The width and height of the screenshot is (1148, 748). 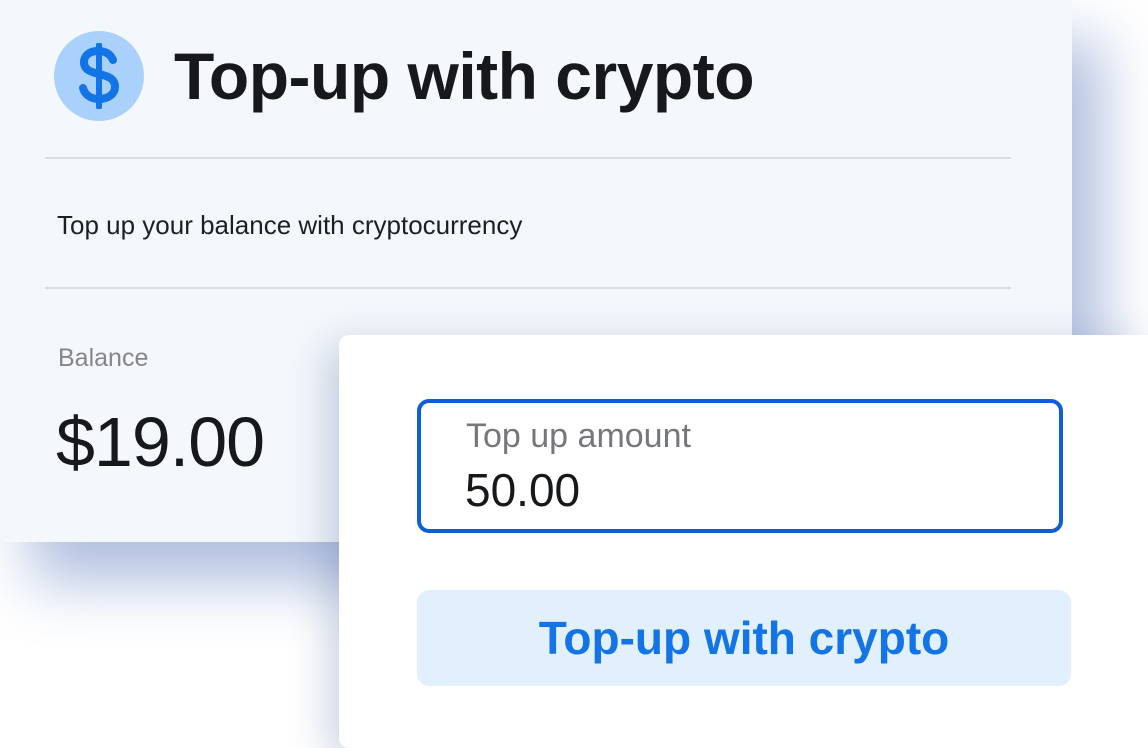 I want to click on dollar-coin-icon, so click(x=99, y=76).